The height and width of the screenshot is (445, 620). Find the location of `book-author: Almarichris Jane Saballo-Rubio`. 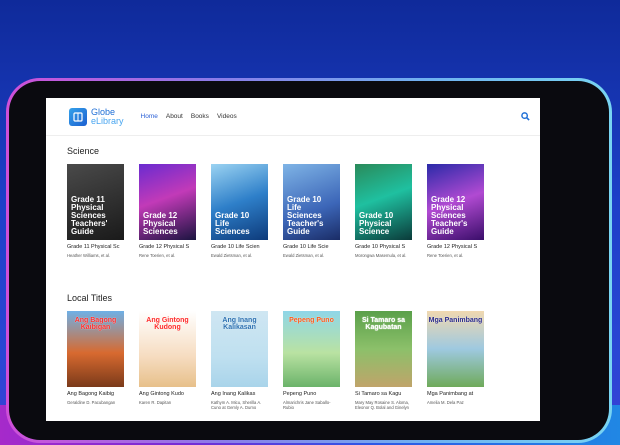

book-author: Almarichris Jane Saballo-Rubio is located at coordinates (307, 405).